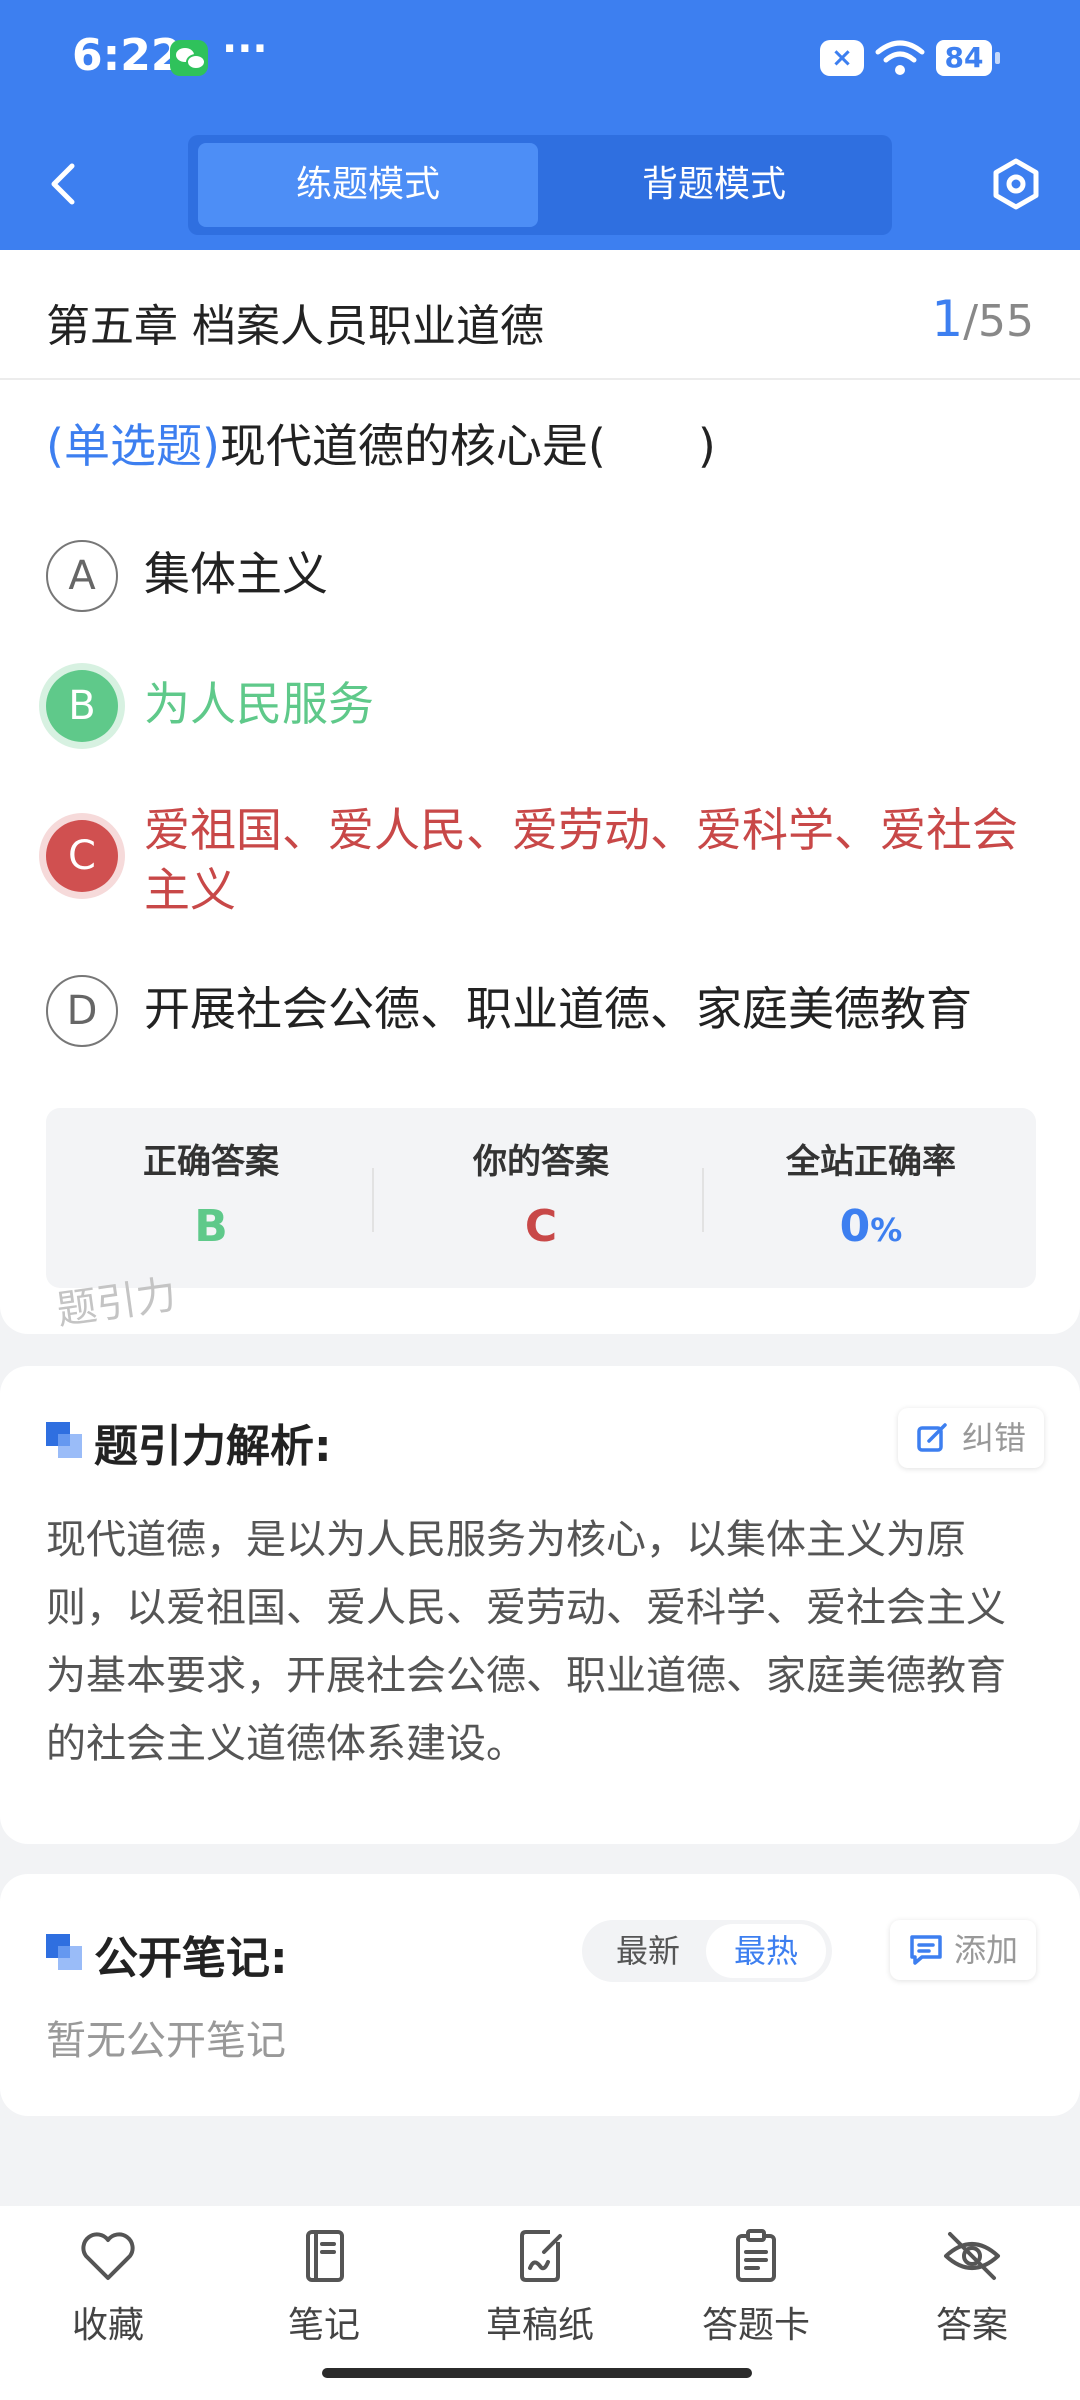 This screenshot has height=2400, width=1080. What do you see at coordinates (325, 2256) in the screenshot?
I see `notebook-icon` at bounding box center [325, 2256].